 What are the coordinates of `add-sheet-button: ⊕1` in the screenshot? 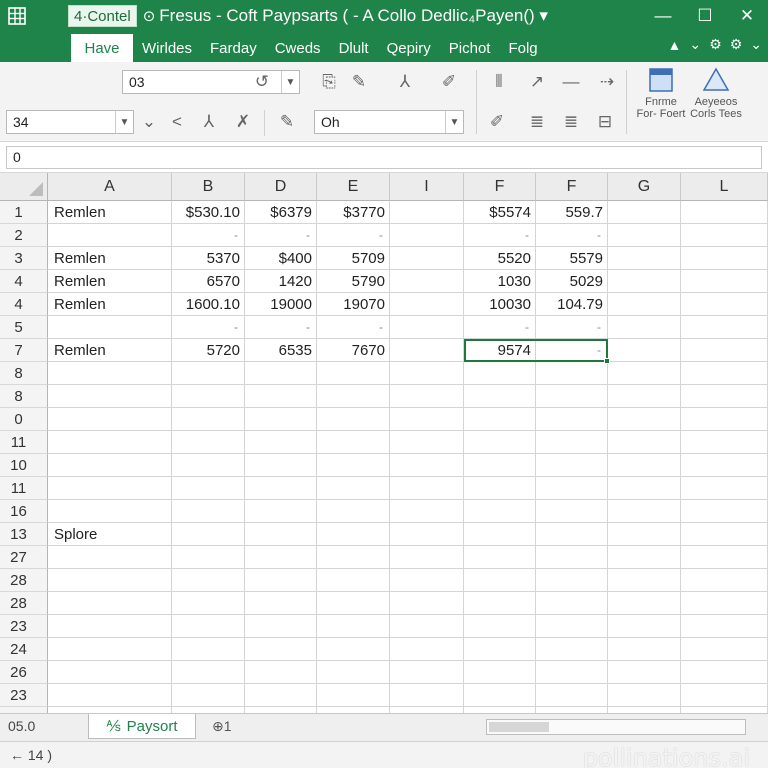 It's located at (222, 726).